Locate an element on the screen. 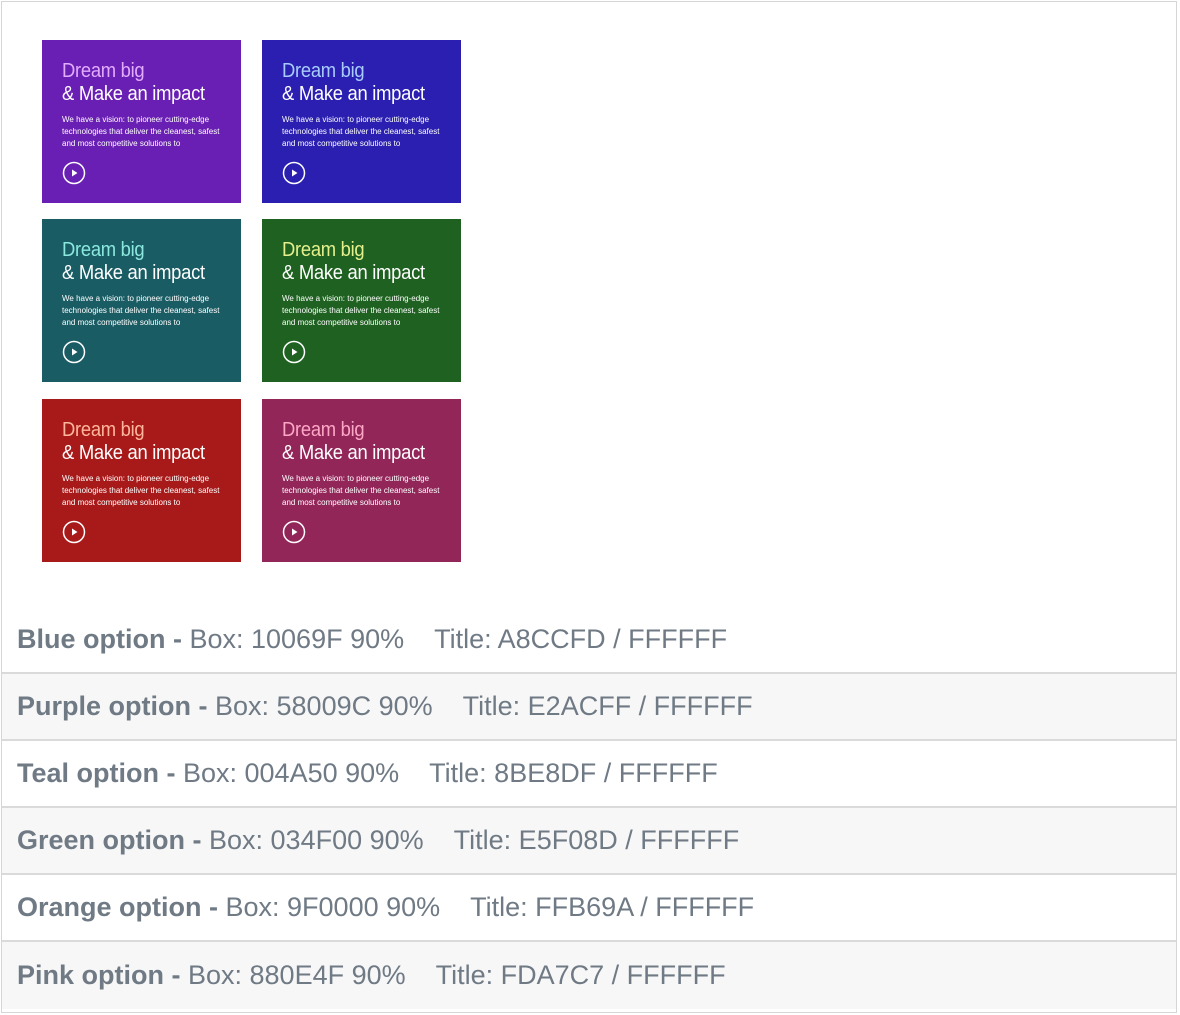 This screenshot has width=1180, height=1015. option-title-color: Title: E5F08D / FFFFFF is located at coordinates (596, 840).